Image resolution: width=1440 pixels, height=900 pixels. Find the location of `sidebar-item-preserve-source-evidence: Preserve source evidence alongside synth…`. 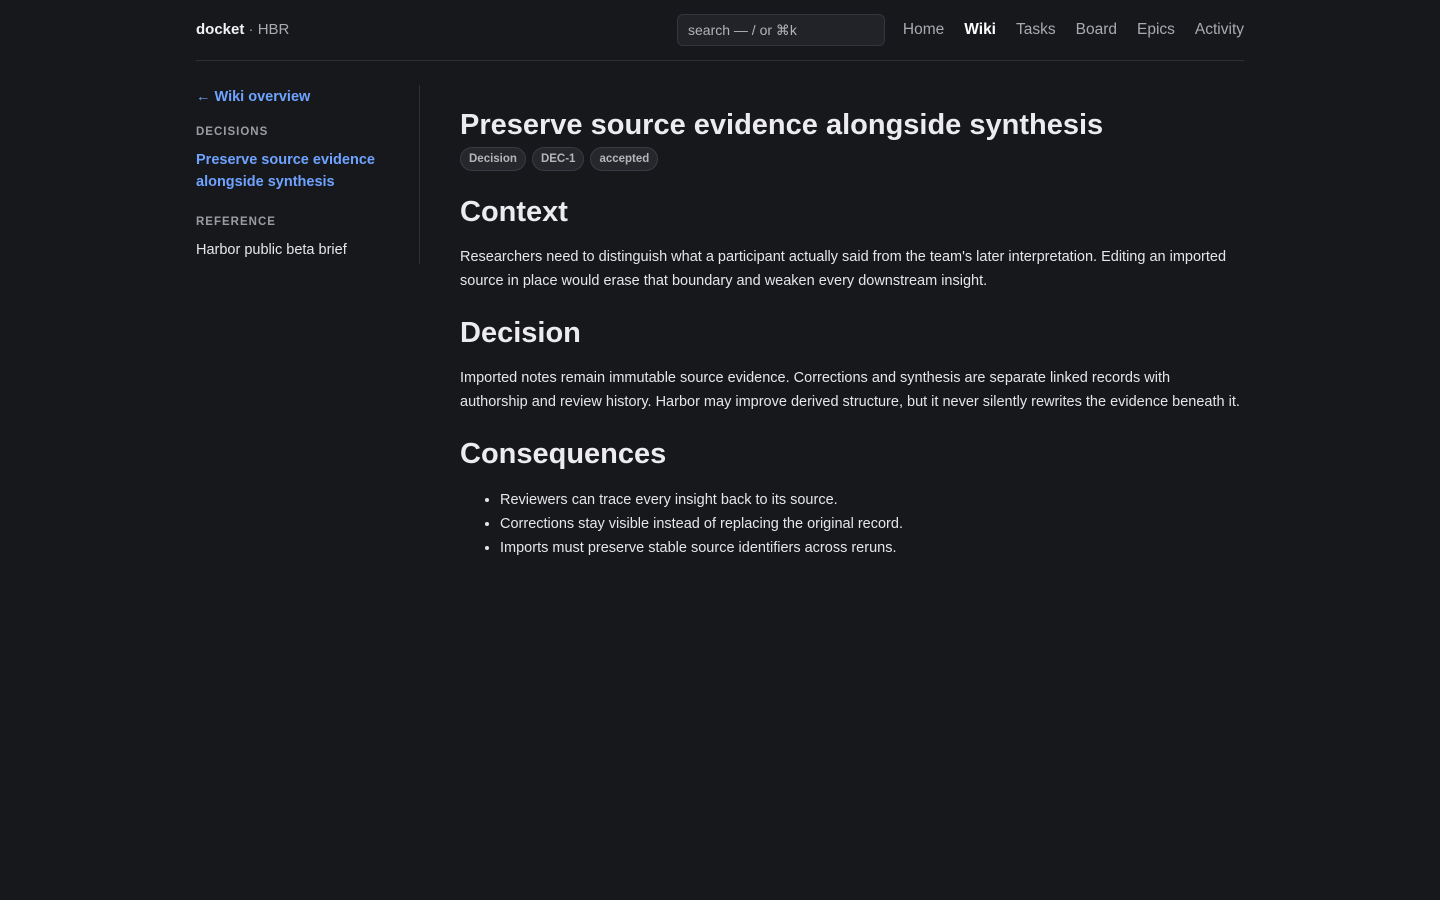

sidebar-item-preserve-source-evidence: Preserve source evidence alongside synth… is located at coordinates (296, 171).